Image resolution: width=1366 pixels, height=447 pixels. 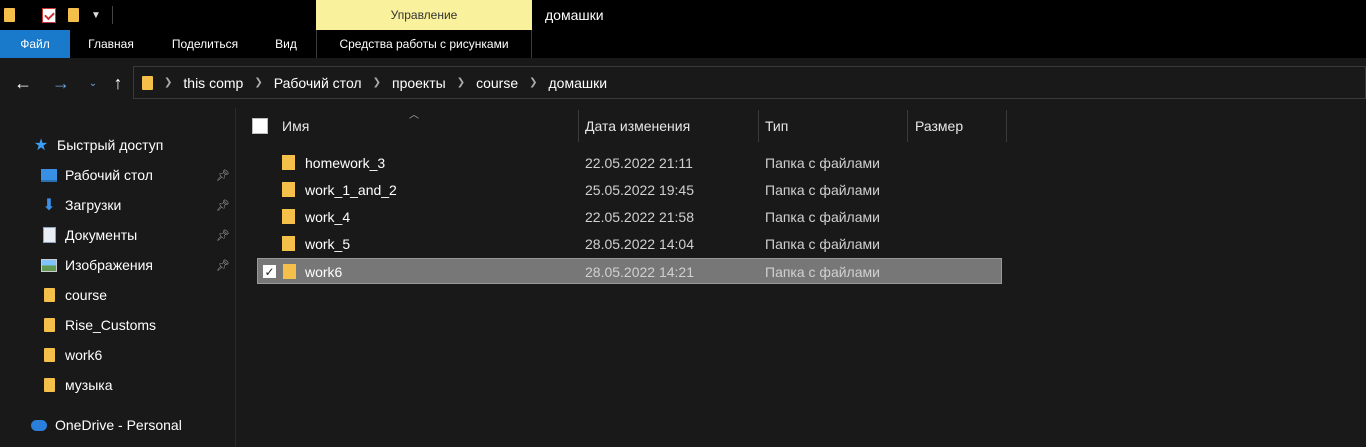 What do you see at coordinates (328, 244) in the screenshot?
I see `file-name: work_5` at bounding box center [328, 244].